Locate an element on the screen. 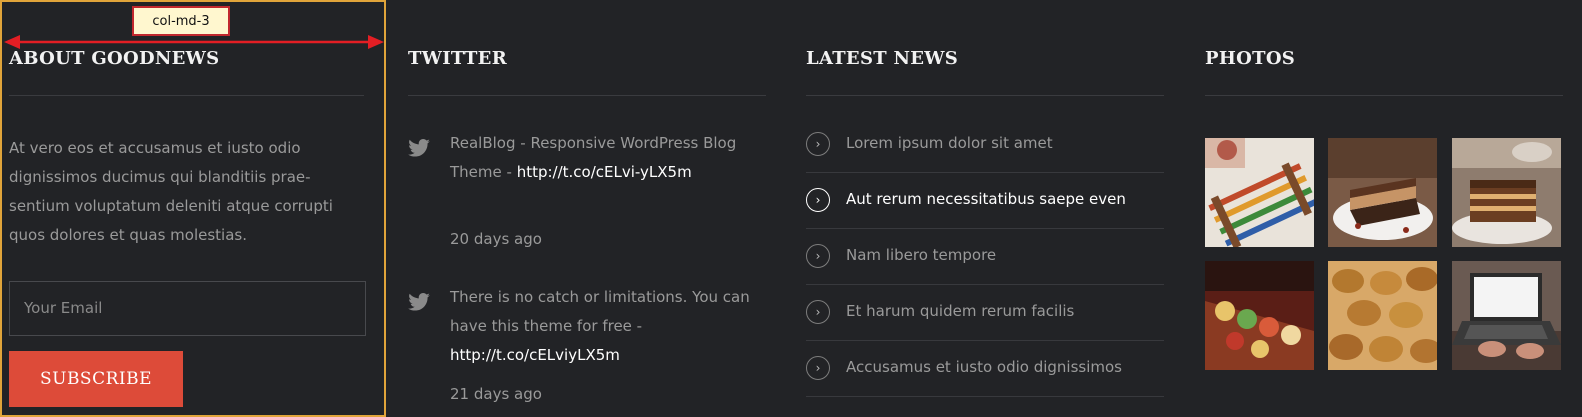  latest-news-divider is located at coordinates (985, 95).